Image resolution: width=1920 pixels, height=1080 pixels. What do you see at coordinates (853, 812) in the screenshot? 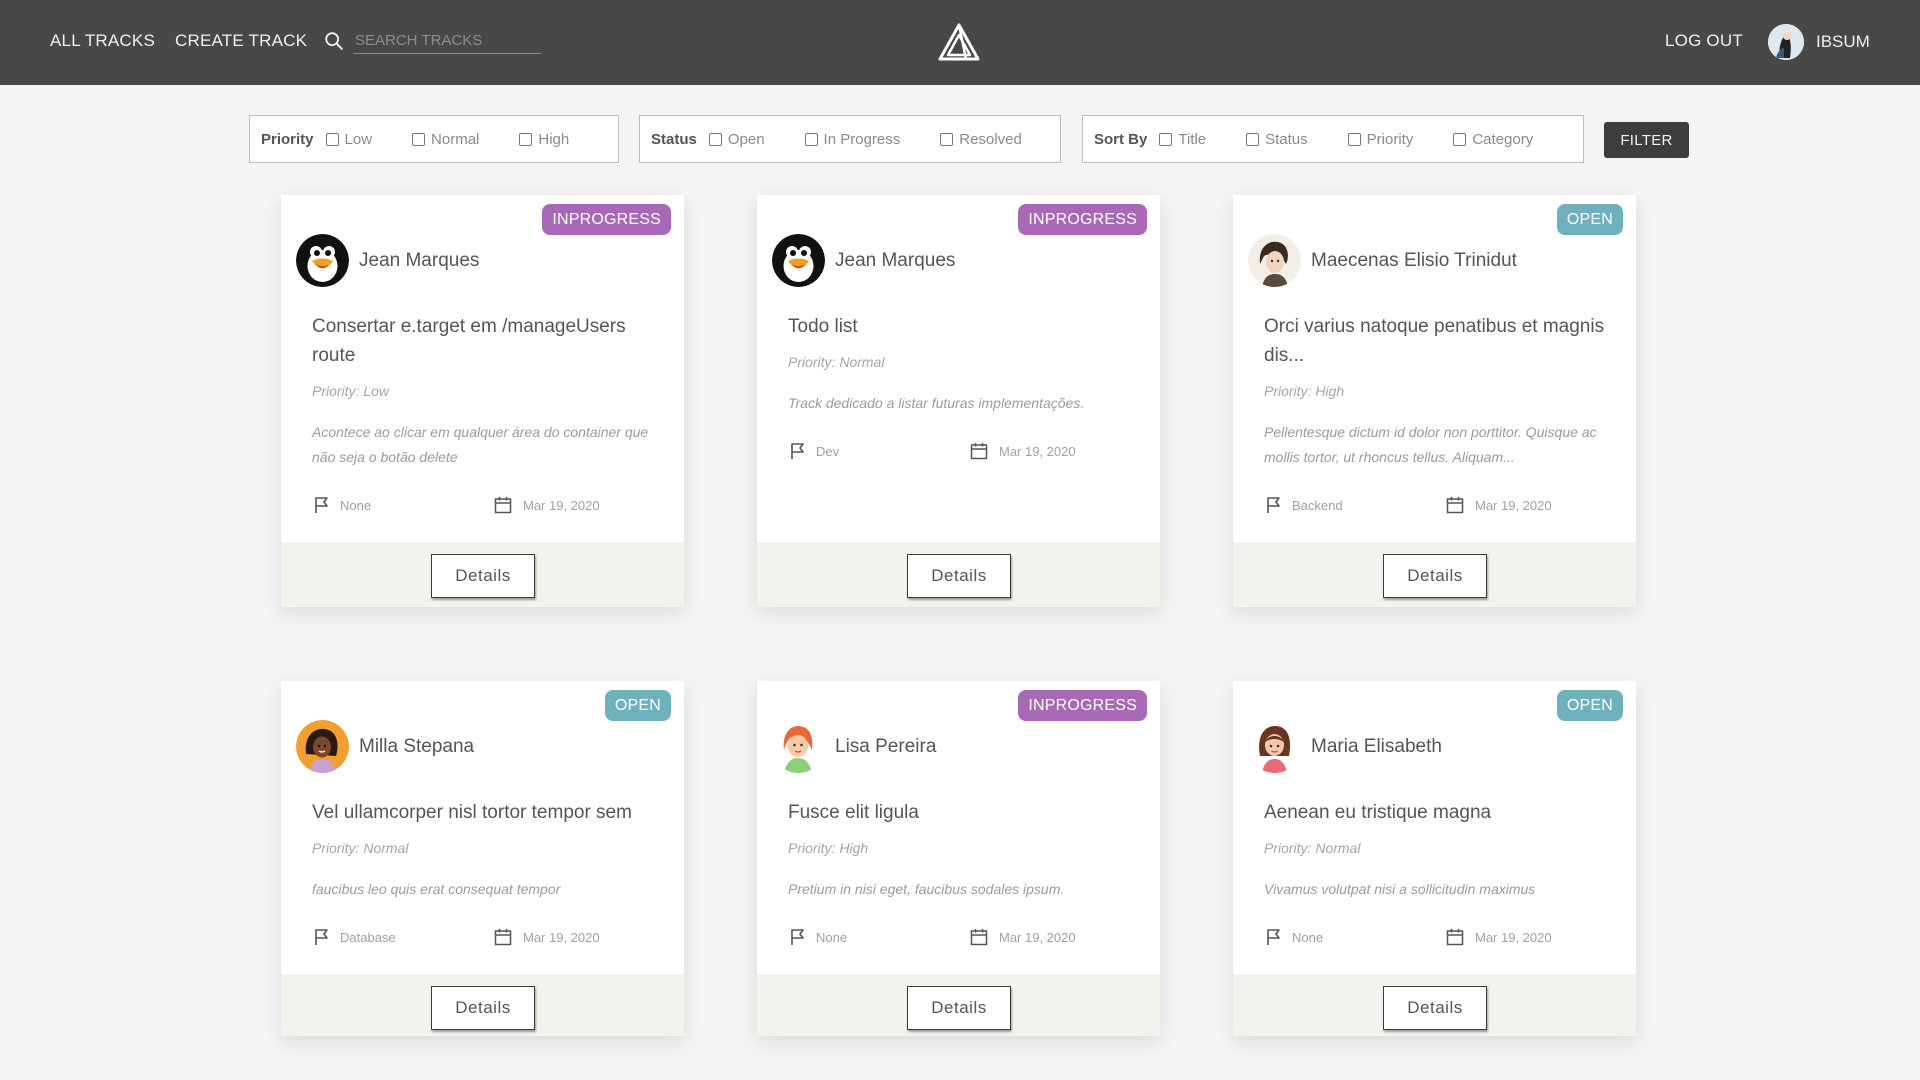
I see `track-title: Fusce elit ligula` at bounding box center [853, 812].